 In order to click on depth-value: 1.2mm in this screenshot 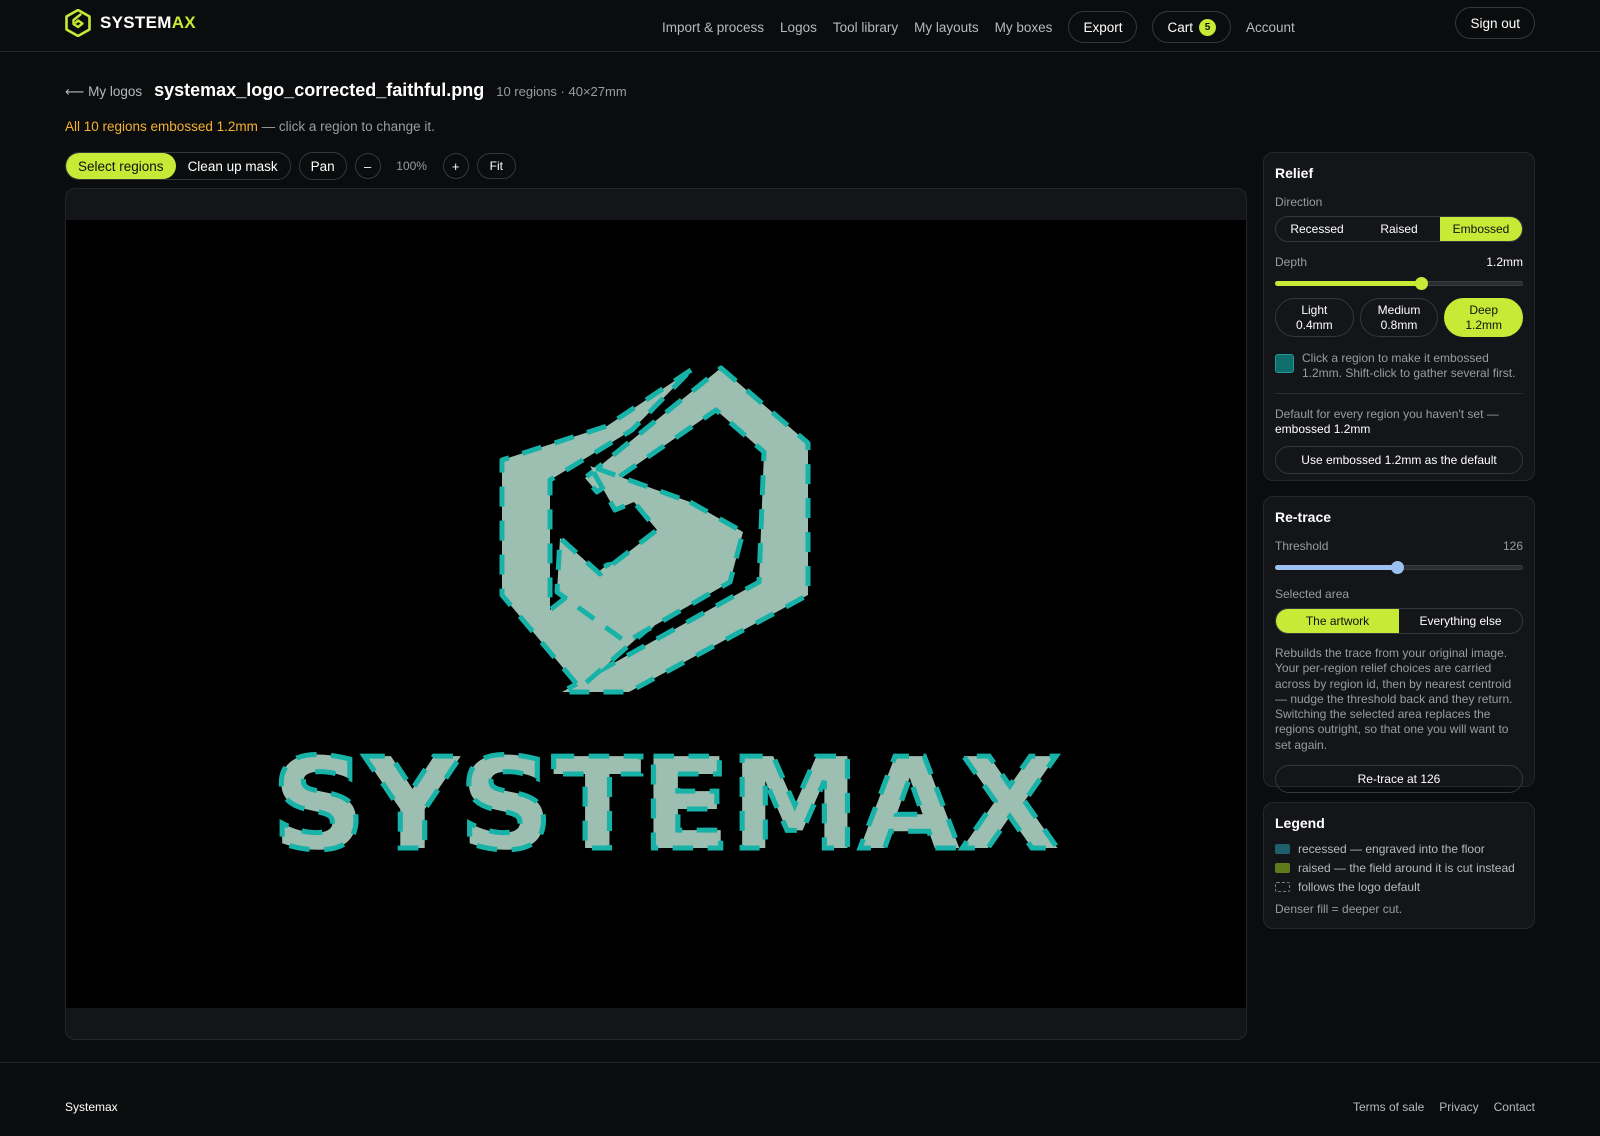, I will do `click(1504, 262)`.